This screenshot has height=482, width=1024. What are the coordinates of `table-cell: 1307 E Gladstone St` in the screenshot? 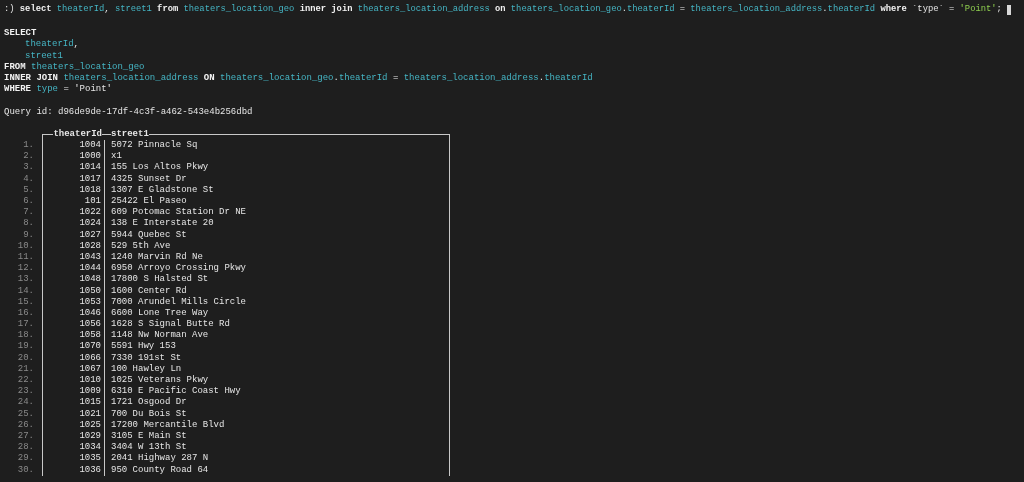 It's located at (162, 189).